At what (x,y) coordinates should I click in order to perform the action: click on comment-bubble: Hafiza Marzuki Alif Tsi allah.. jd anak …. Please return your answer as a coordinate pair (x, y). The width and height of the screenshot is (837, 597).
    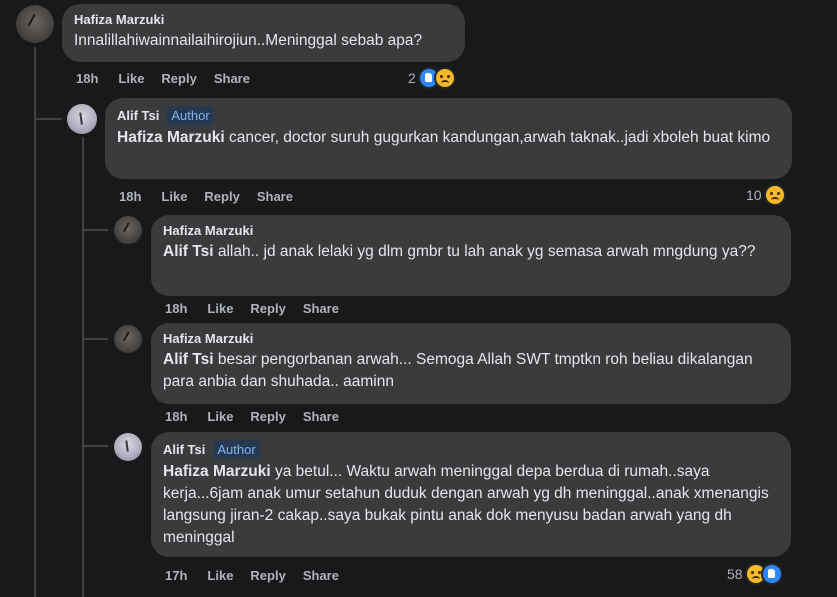
    Looking at the image, I should click on (471, 255).